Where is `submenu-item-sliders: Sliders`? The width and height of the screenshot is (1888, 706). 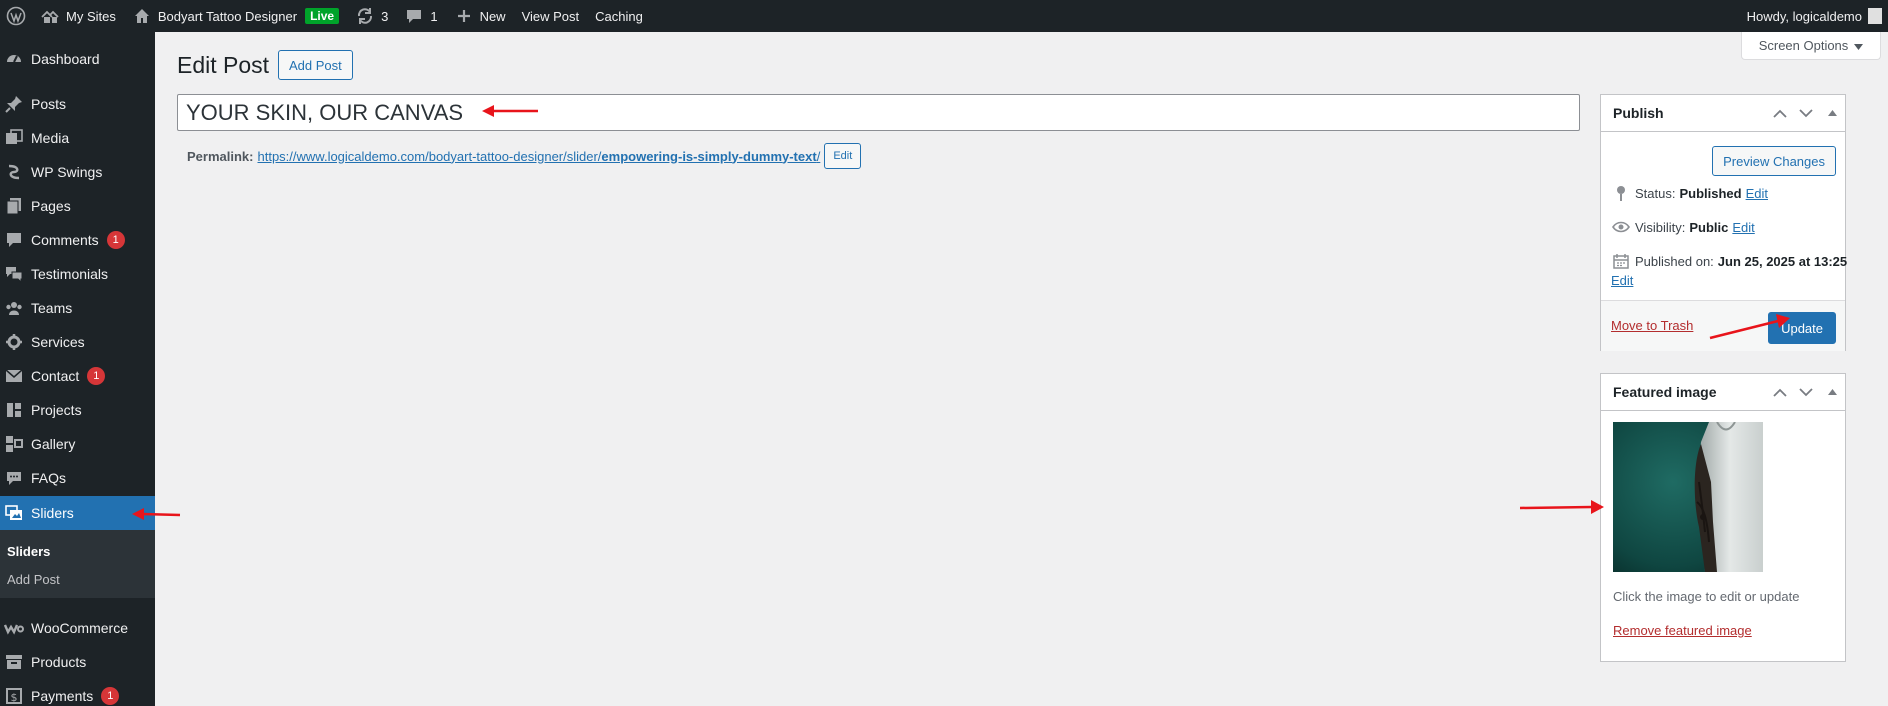
submenu-item-sliders: Sliders is located at coordinates (28, 551).